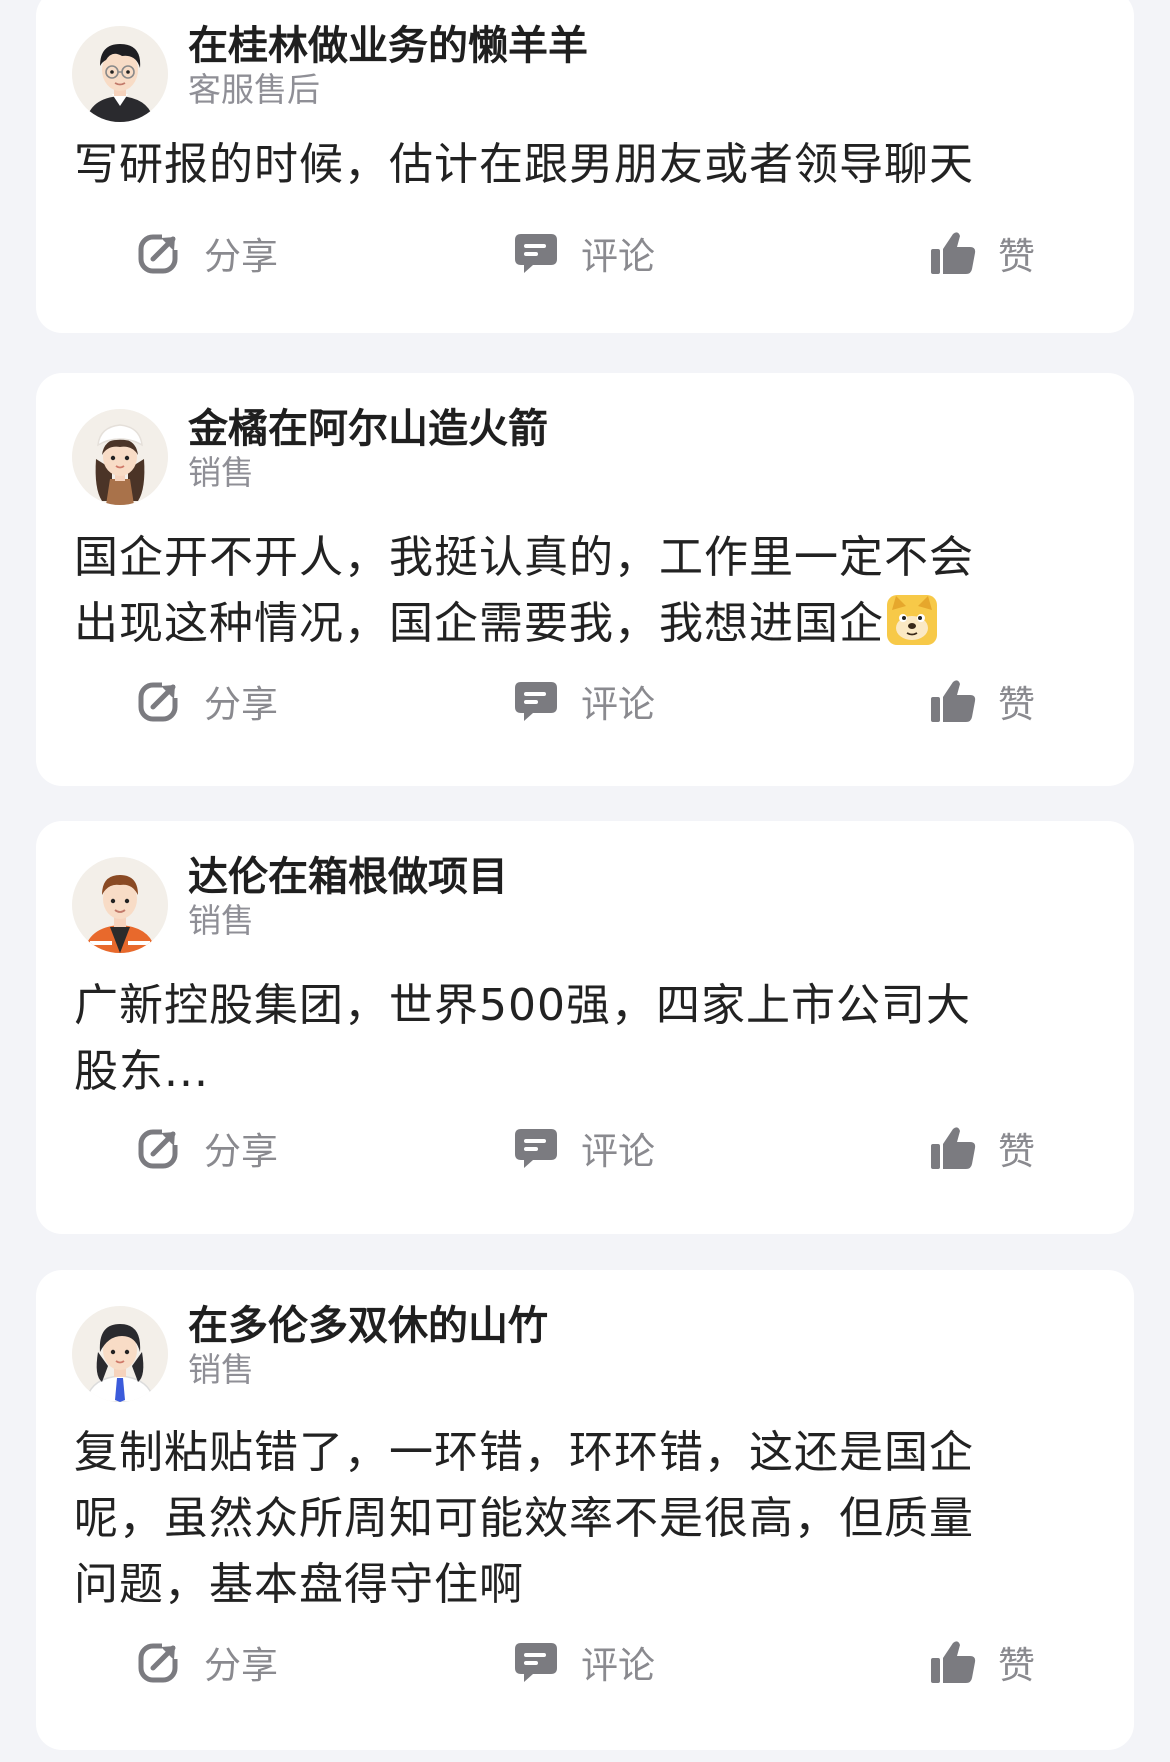  What do you see at coordinates (524, 1518) in the screenshot?
I see `content-line: 呢，虽然众所周知可能效率不是很高，但质量` at bounding box center [524, 1518].